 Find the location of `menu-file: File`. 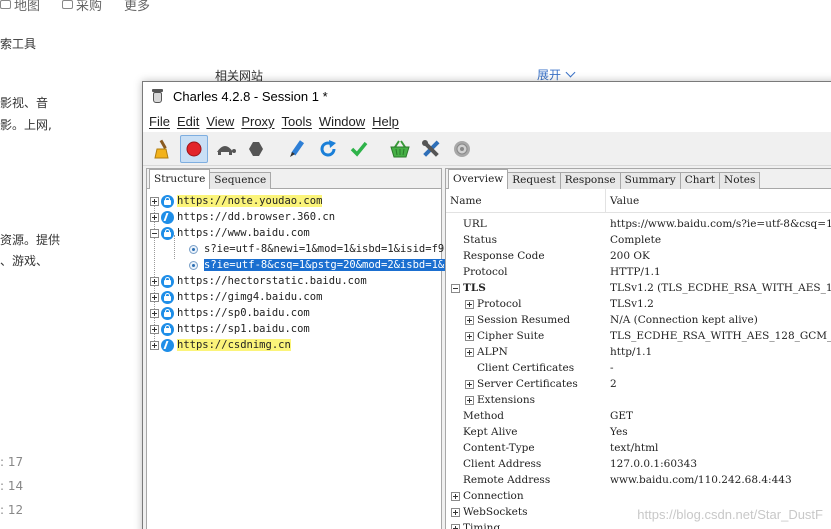

menu-file: File is located at coordinates (159, 121).